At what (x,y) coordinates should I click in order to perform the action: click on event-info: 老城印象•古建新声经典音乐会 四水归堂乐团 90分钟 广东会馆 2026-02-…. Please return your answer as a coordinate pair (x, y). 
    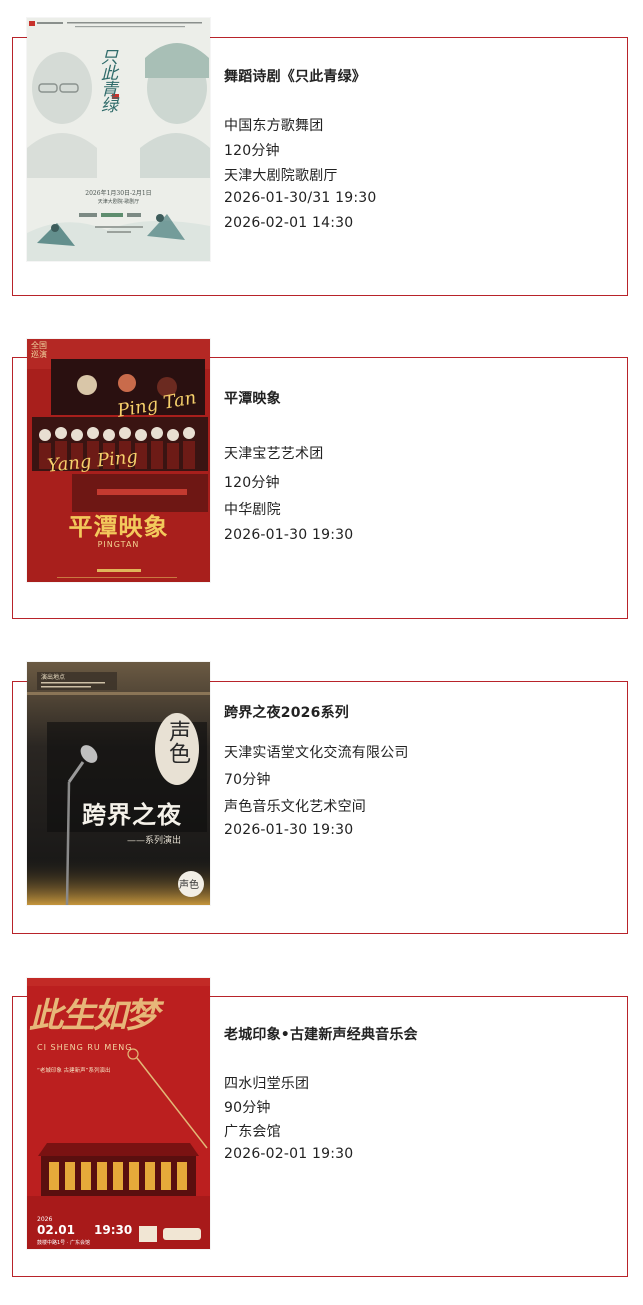
    Looking at the image, I should click on (424, 1102).